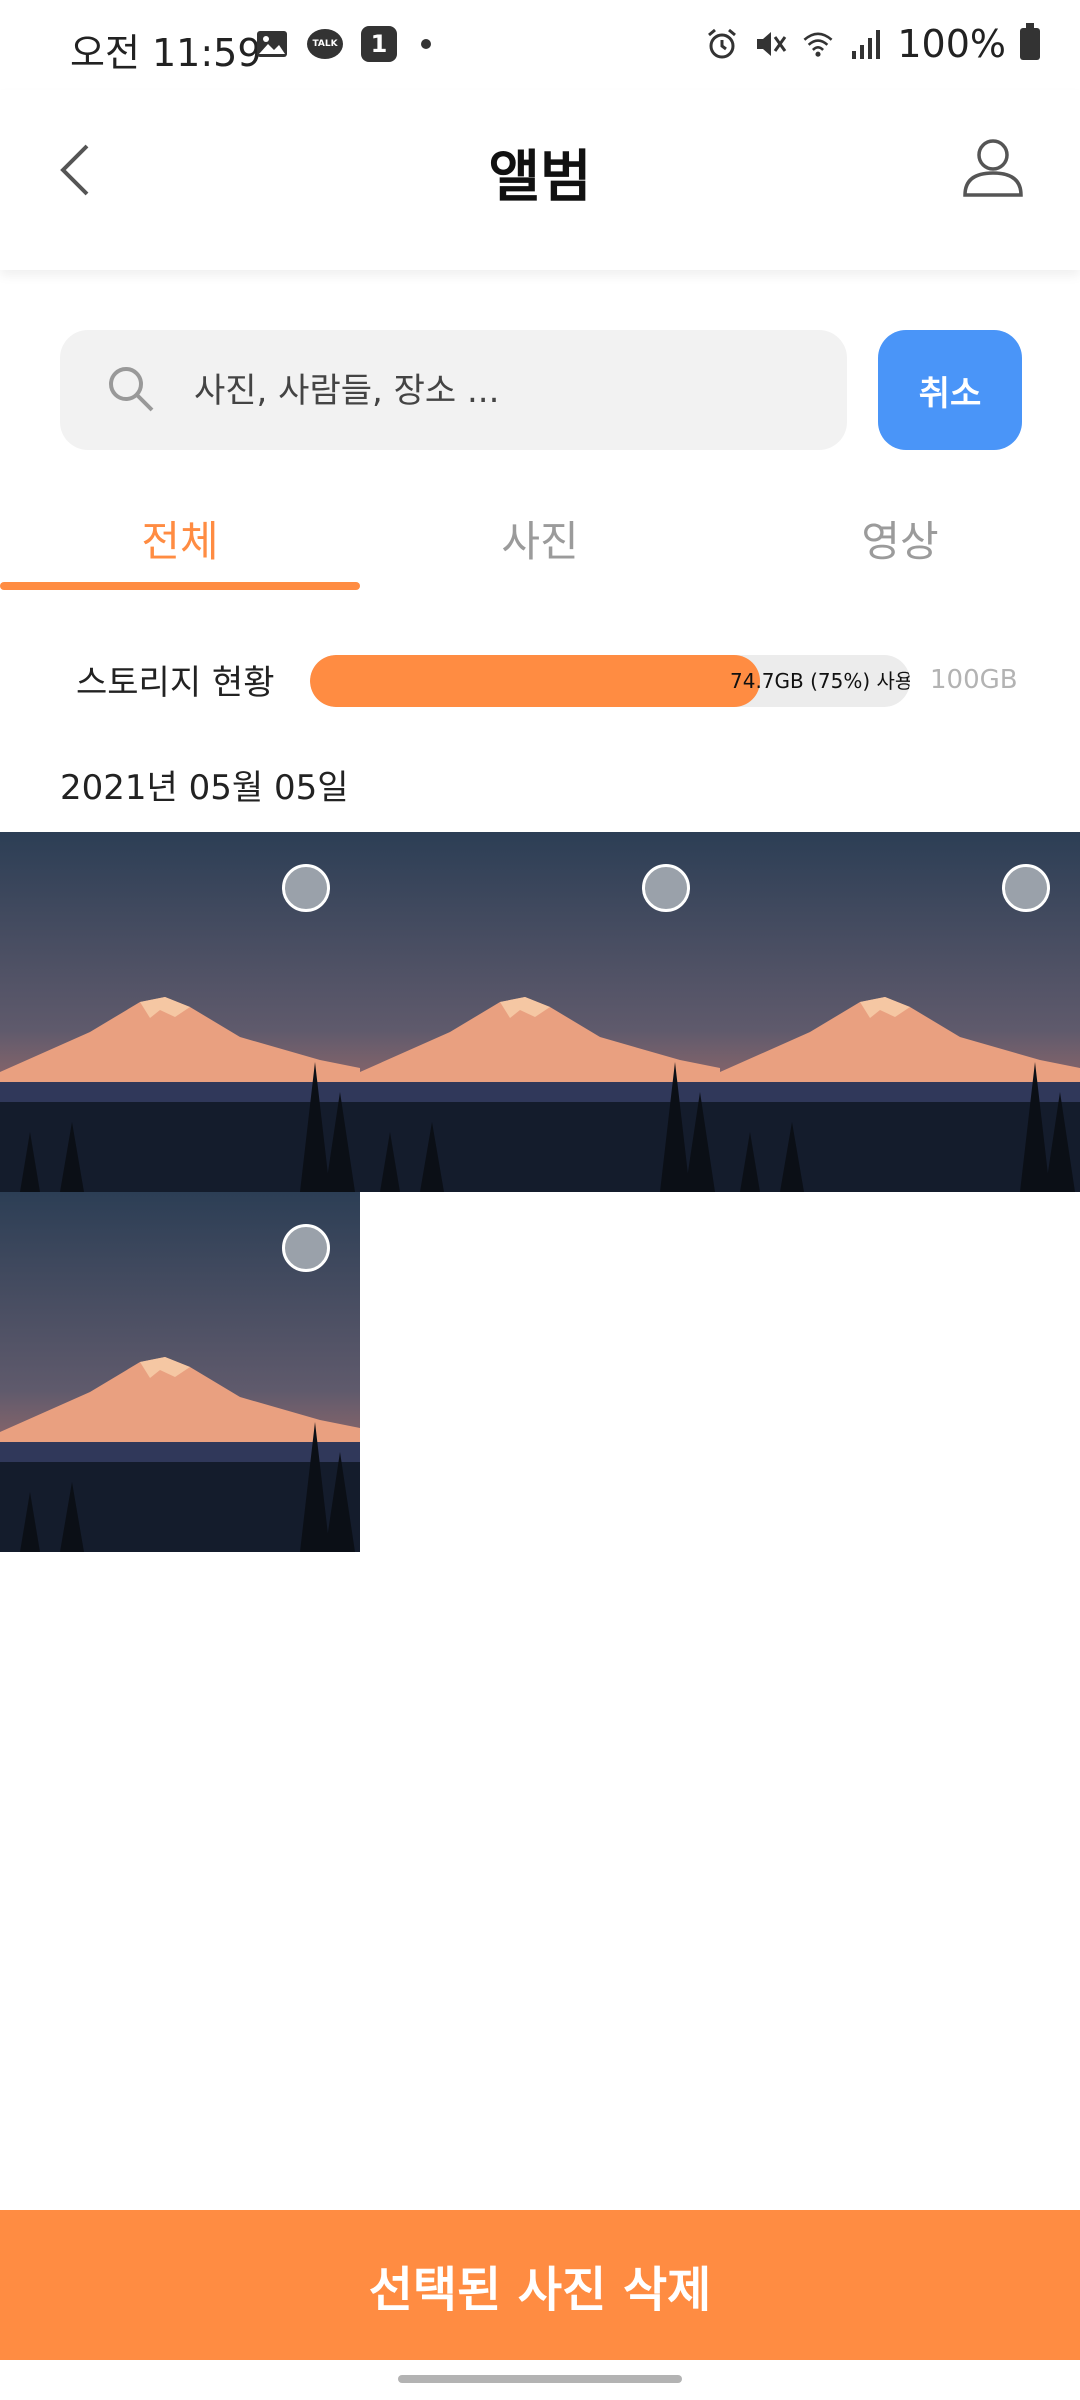 The height and width of the screenshot is (2400, 1080). I want to click on storage-progress-fill, so click(535, 681).